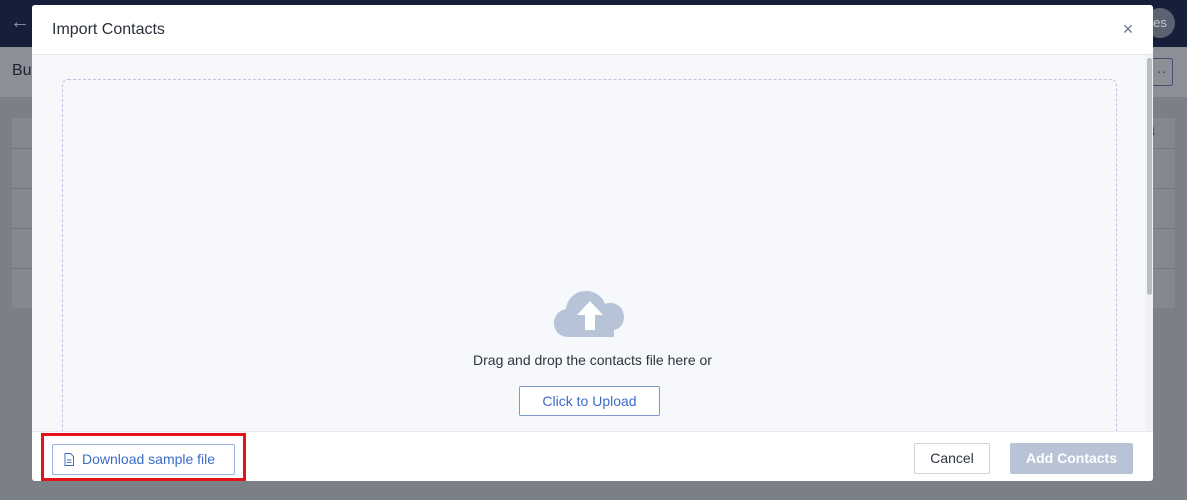  I want to click on back-arrow-icon: ←, so click(20, 22).